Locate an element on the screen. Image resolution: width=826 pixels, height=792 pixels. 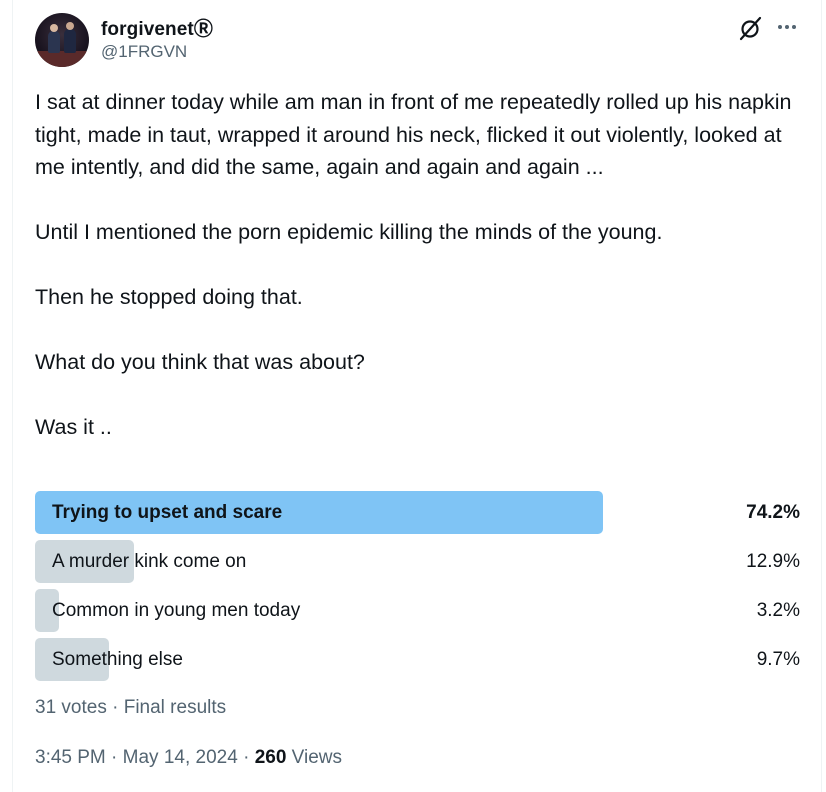
poll-option-percent: 74.2% is located at coordinates (773, 512).